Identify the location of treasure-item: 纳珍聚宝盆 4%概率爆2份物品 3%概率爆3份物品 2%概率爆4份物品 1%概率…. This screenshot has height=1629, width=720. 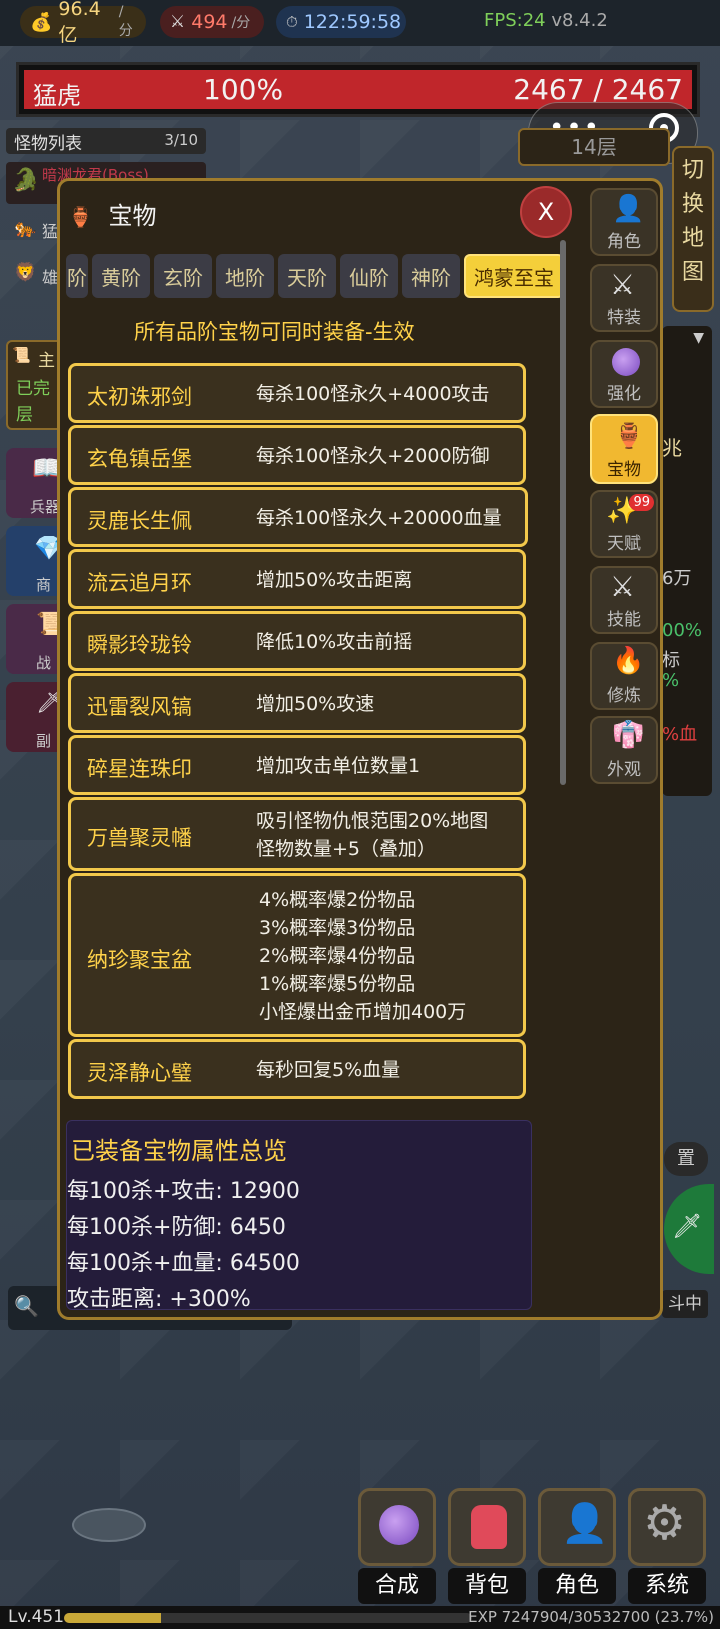
(297, 955).